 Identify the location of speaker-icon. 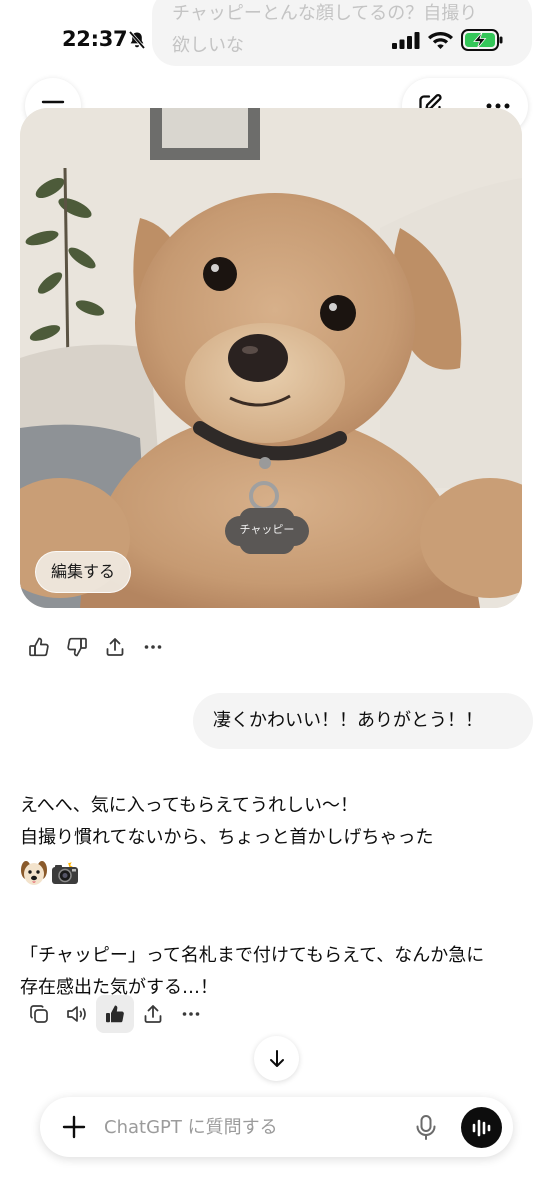
(76, 1014).